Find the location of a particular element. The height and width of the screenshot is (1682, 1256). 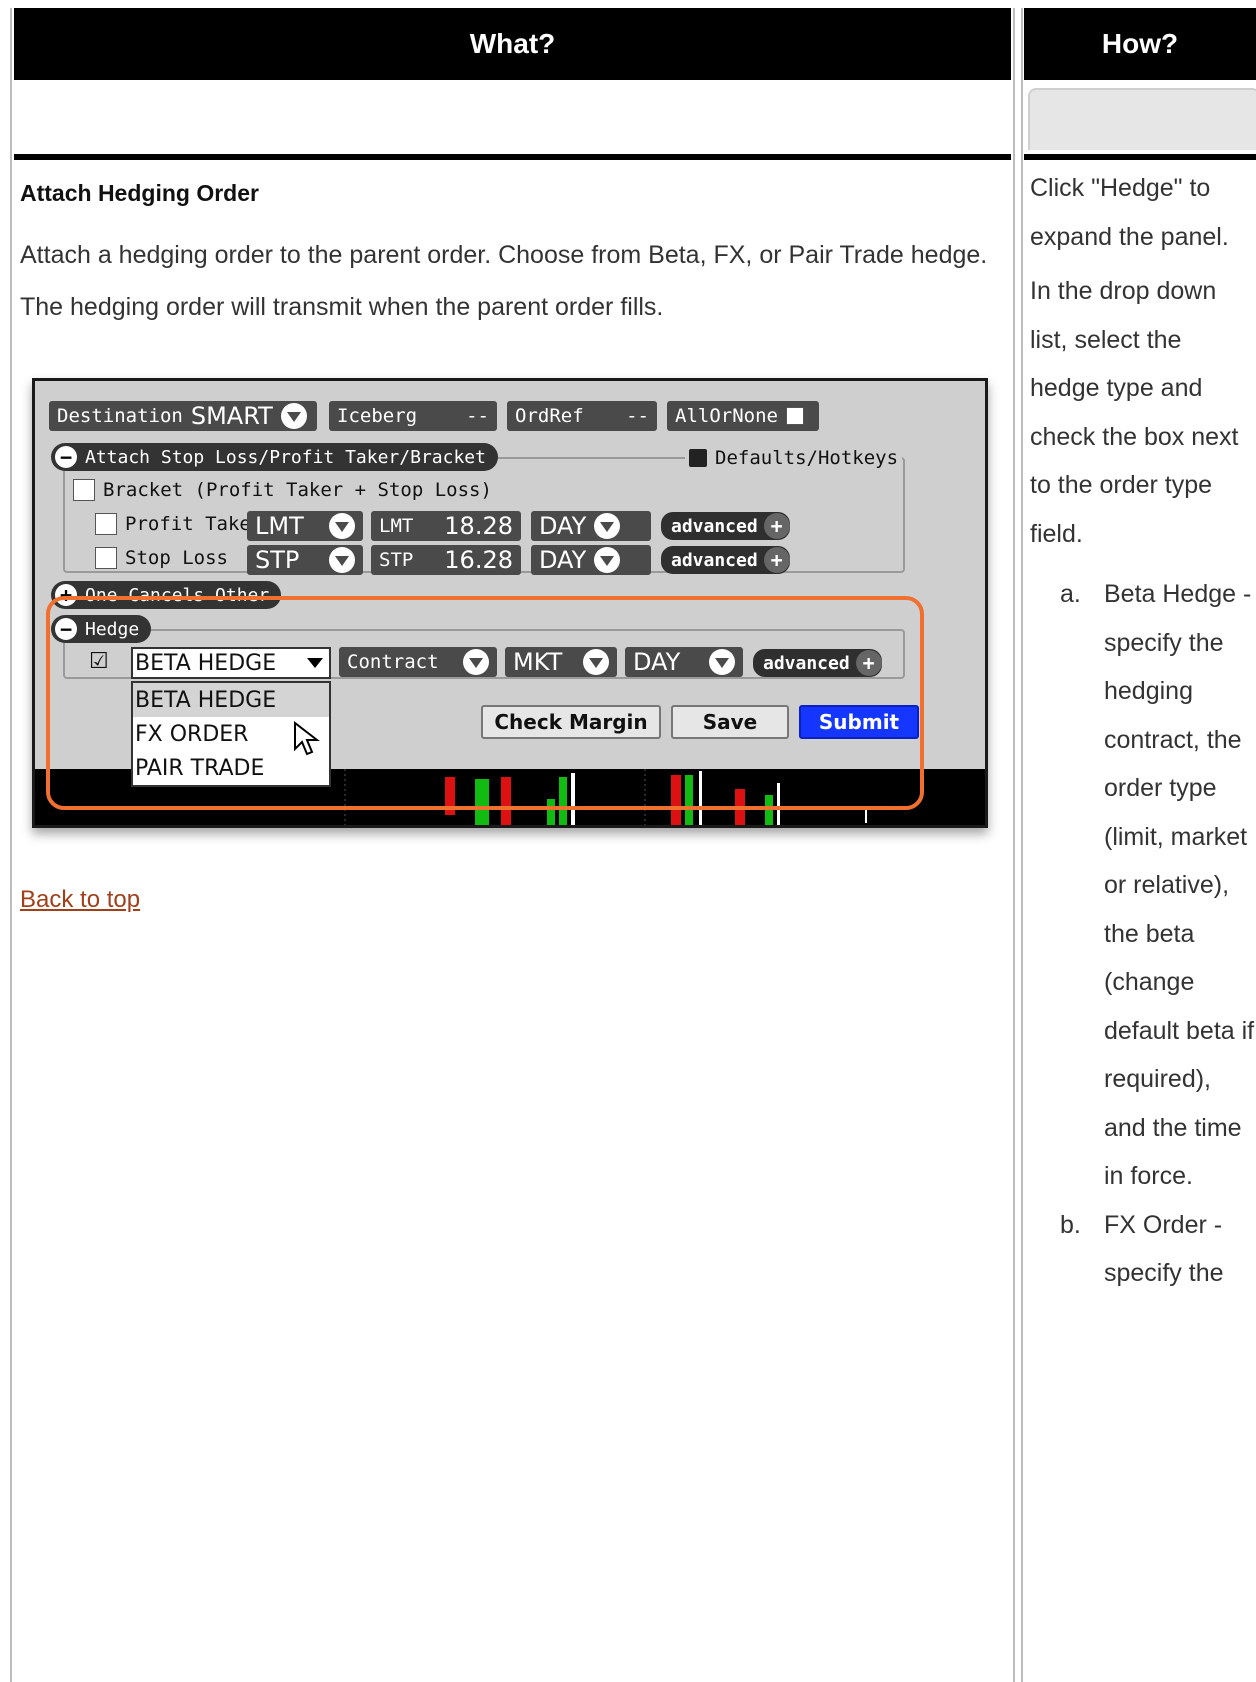

stop-price-field: STP 16.28 is located at coordinates (446, 560).